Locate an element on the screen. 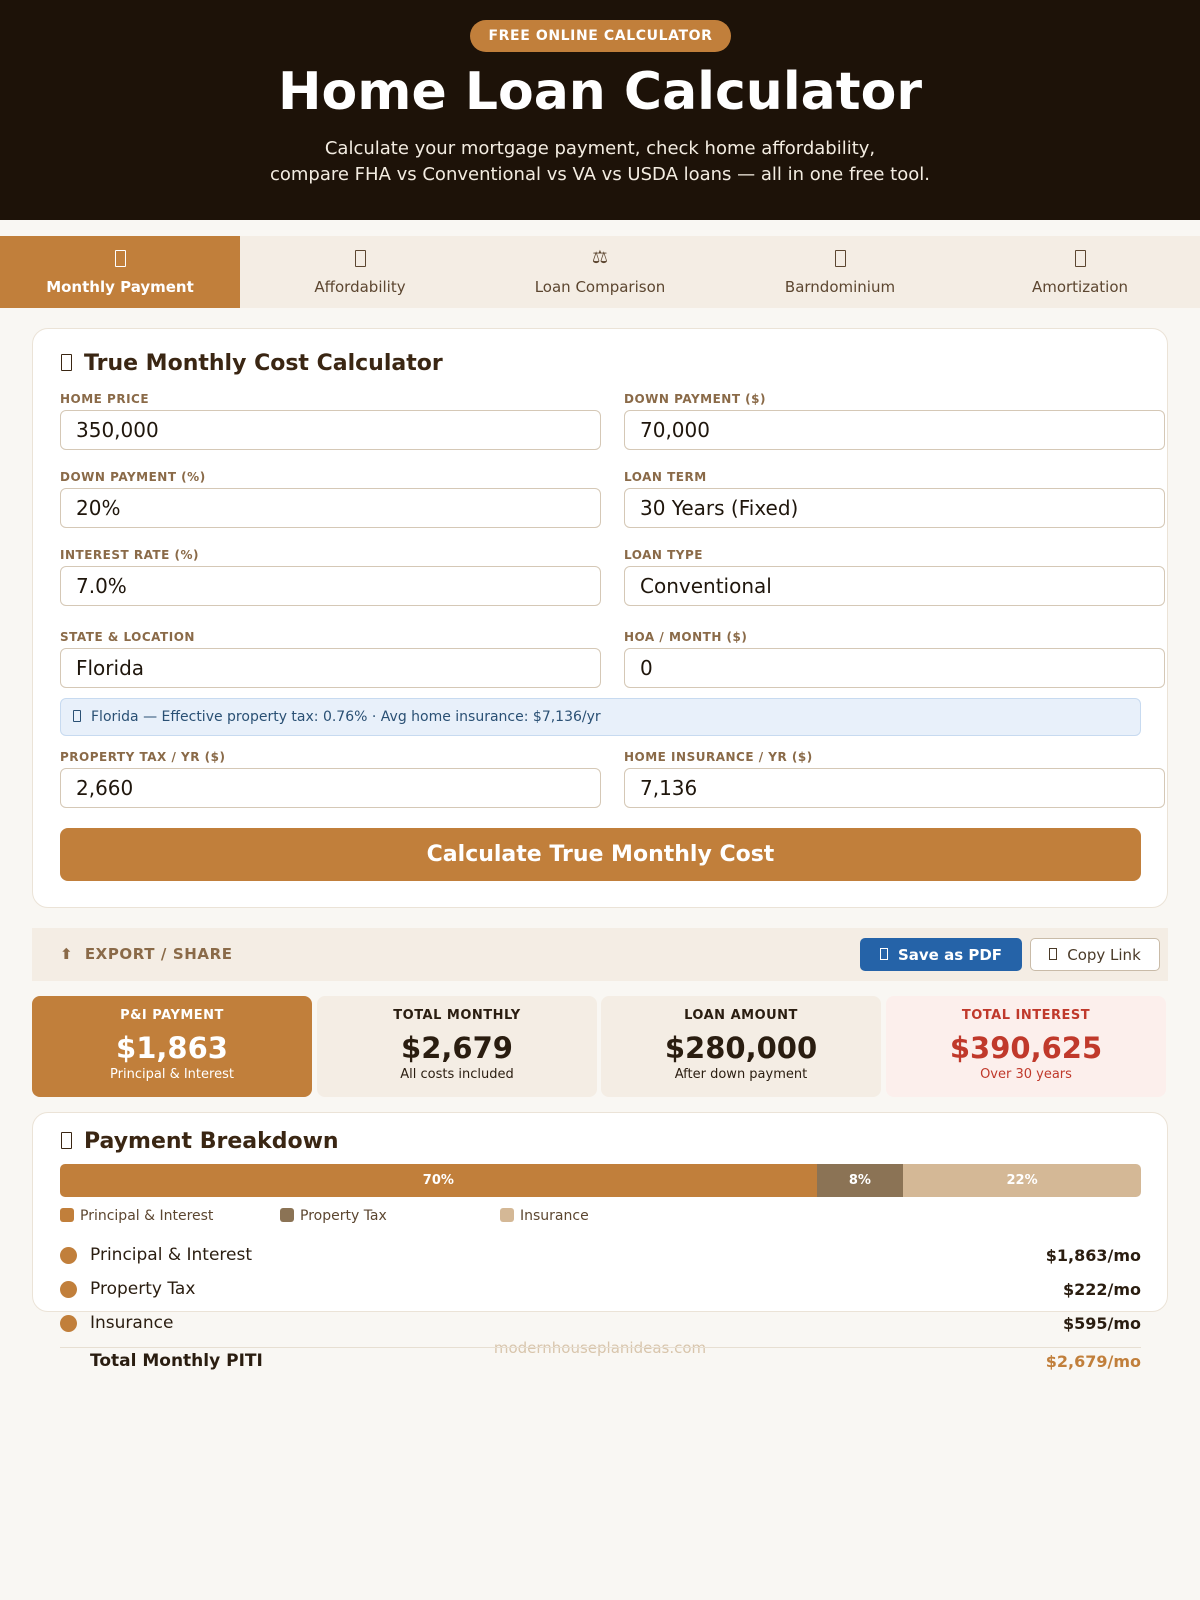 This screenshot has width=1200, height=1600. home-price-label: HOME PRICE is located at coordinates (105, 399).